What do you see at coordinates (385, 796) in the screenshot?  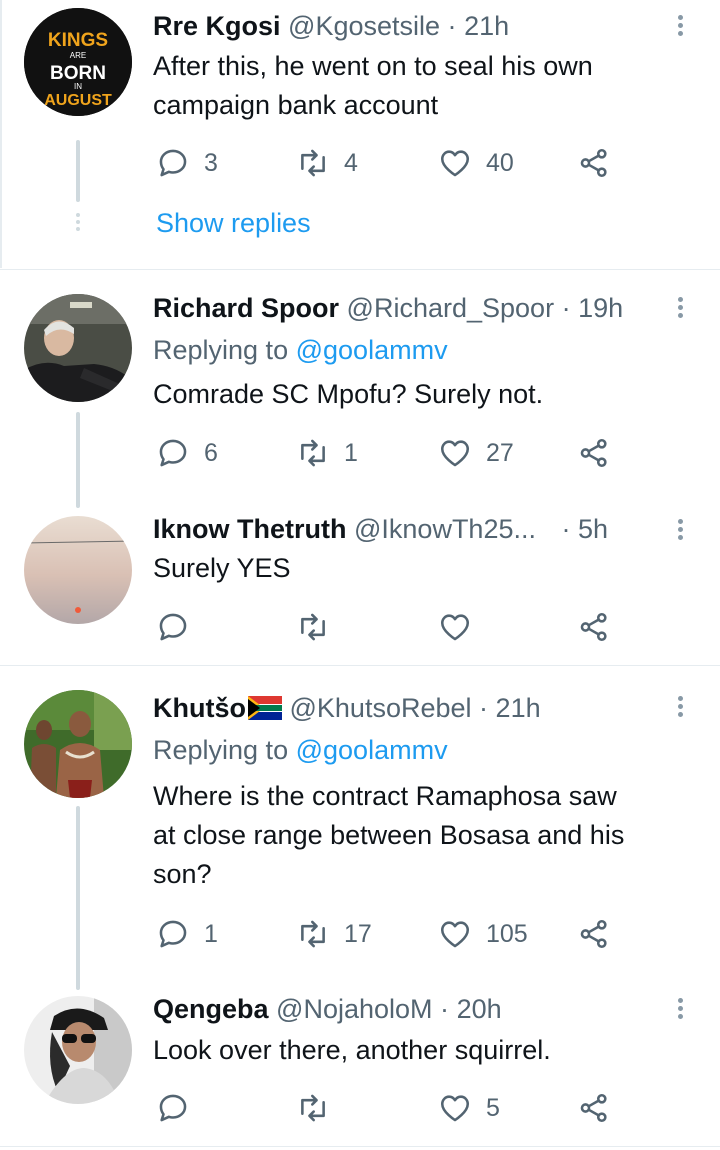 I see `tweet-text-line: Where is the contract Ramaphosa saw` at bounding box center [385, 796].